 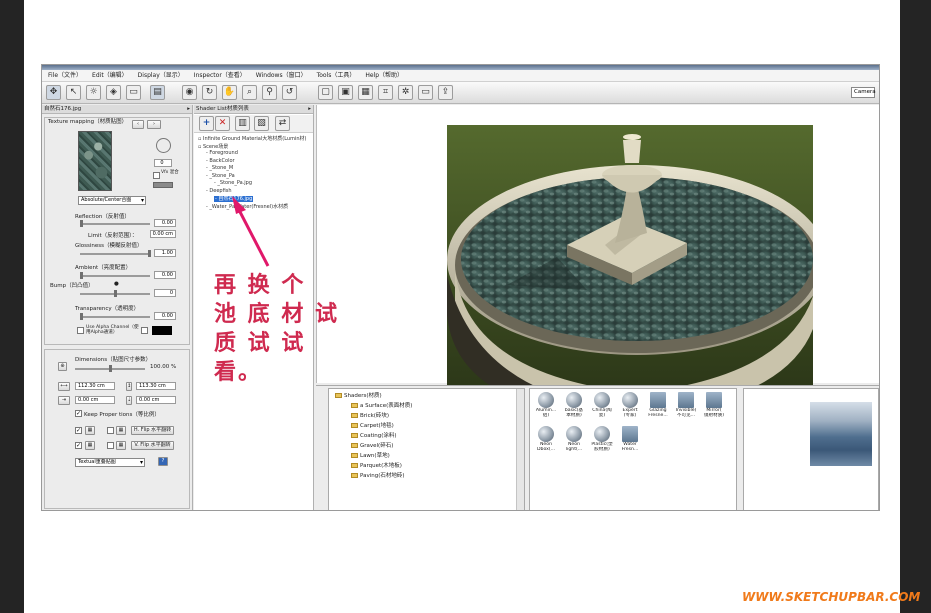 I want to click on dimensions-slider, so click(x=110, y=368).